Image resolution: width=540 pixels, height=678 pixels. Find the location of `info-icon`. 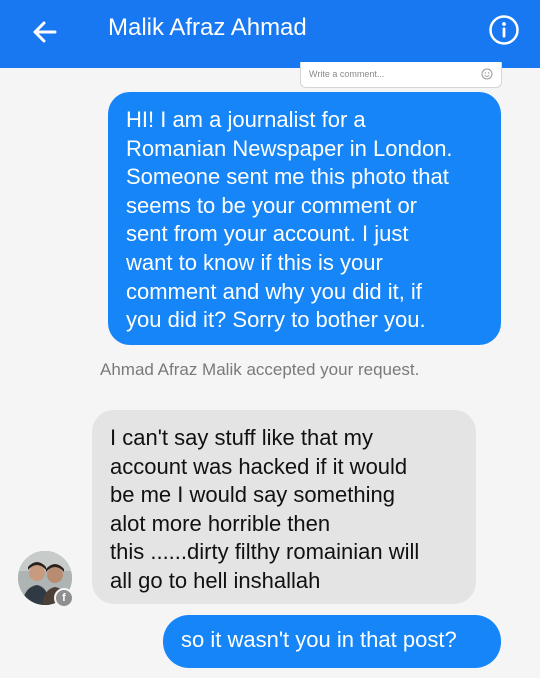

info-icon is located at coordinates (504, 30).